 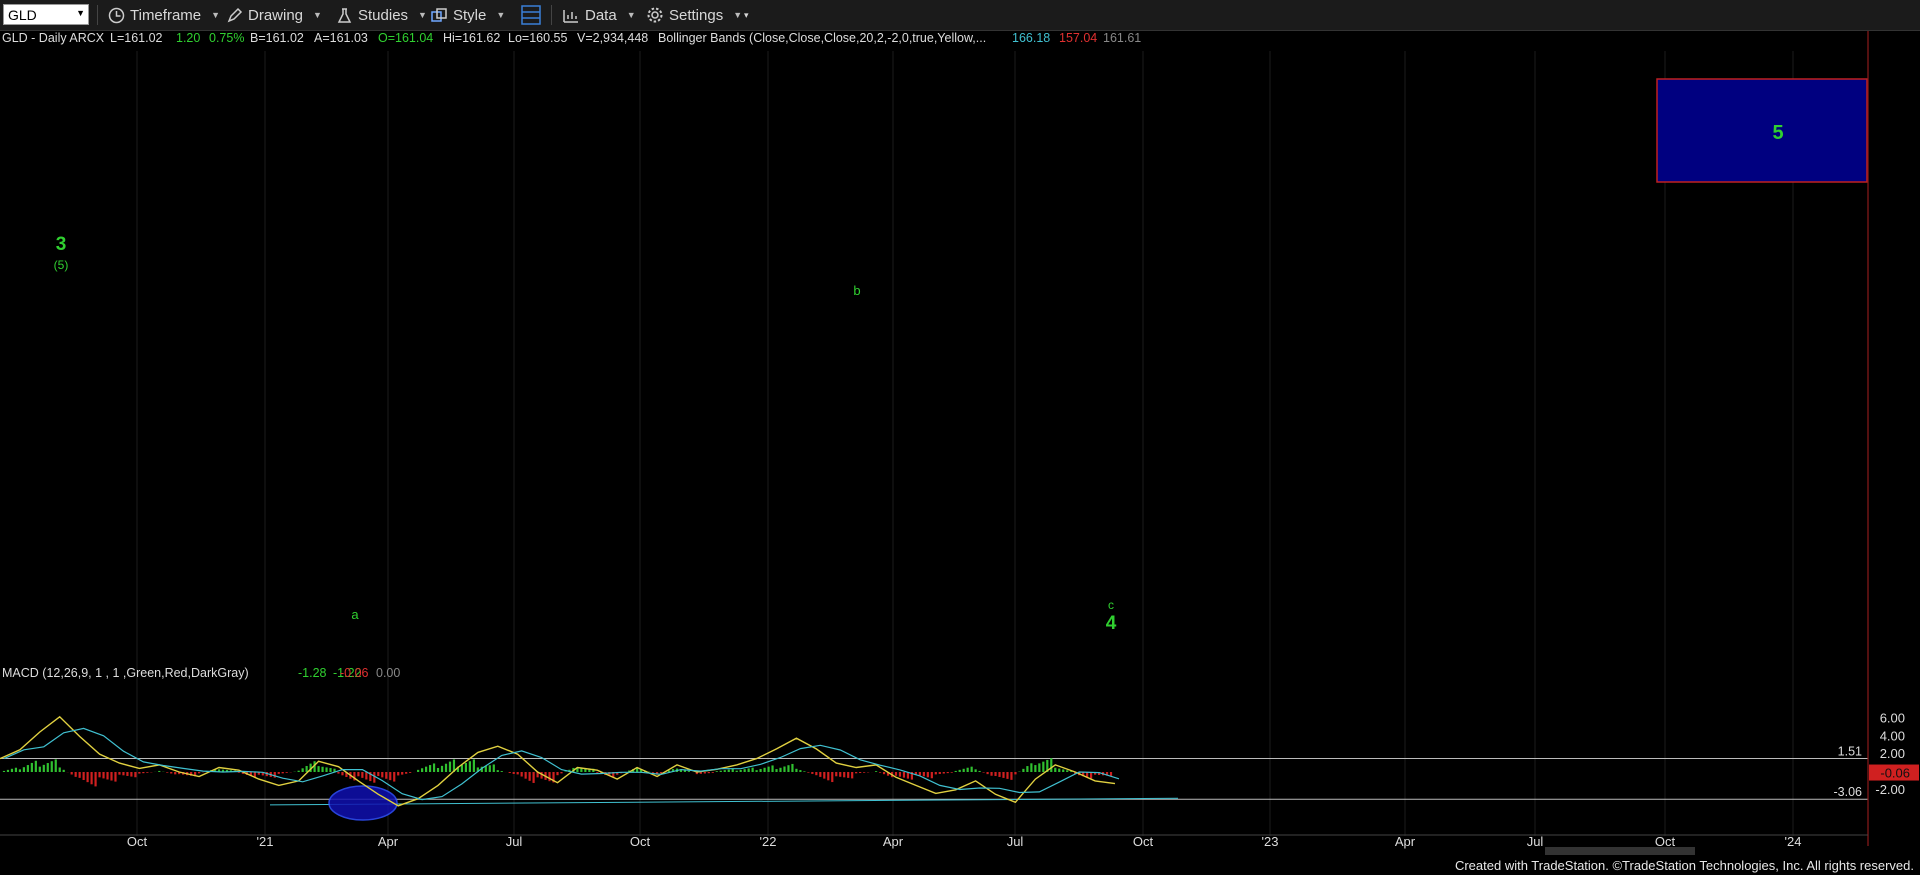 What do you see at coordinates (655, 15) in the screenshot?
I see `gear-icon` at bounding box center [655, 15].